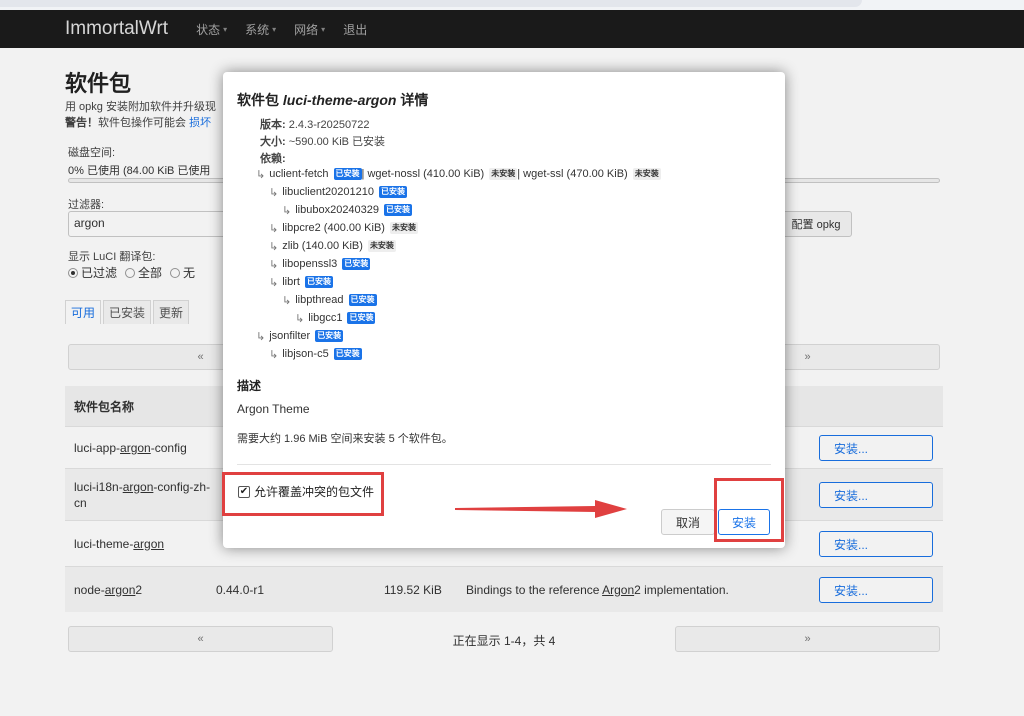  What do you see at coordinates (328, 192) in the screenshot?
I see `dependency-name: libuclient20201210` at bounding box center [328, 192].